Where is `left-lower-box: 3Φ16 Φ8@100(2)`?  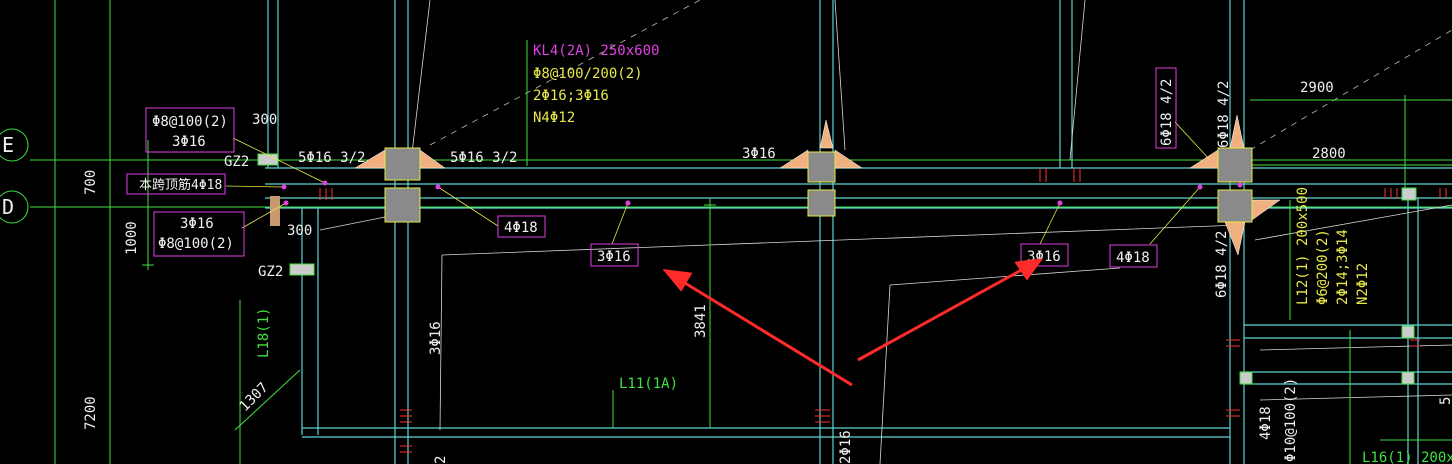
left-lower-box: 3Φ16 Φ8@100(2) is located at coordinates (199, 234).